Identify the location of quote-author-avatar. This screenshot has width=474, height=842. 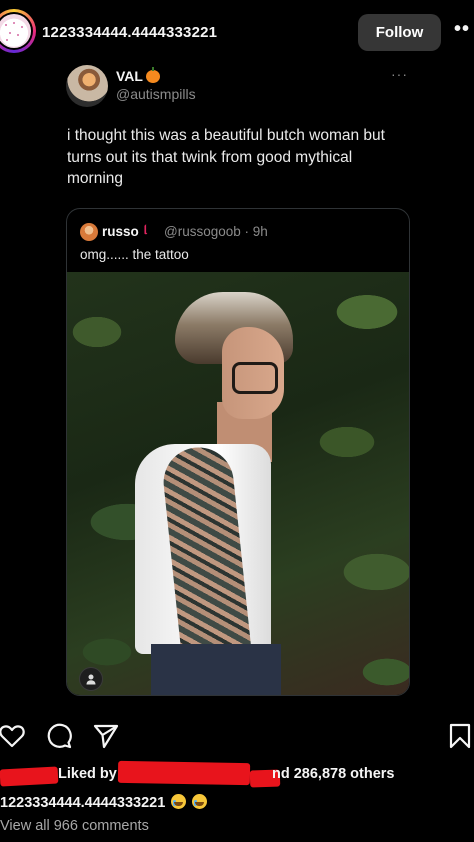
(89, 232).